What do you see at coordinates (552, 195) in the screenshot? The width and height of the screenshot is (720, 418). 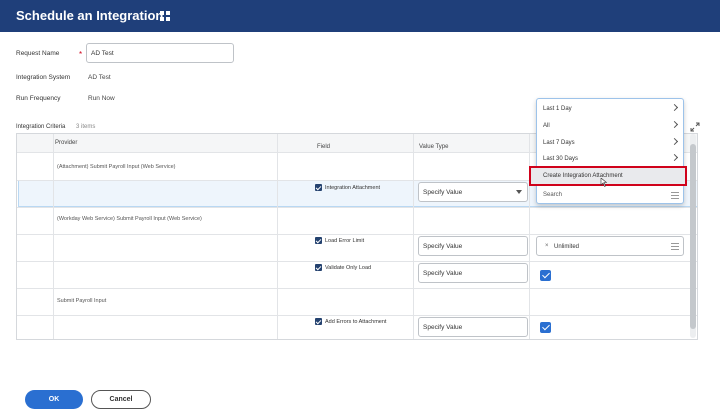 I see `search-input: Search` at bounding box center [552, 195].